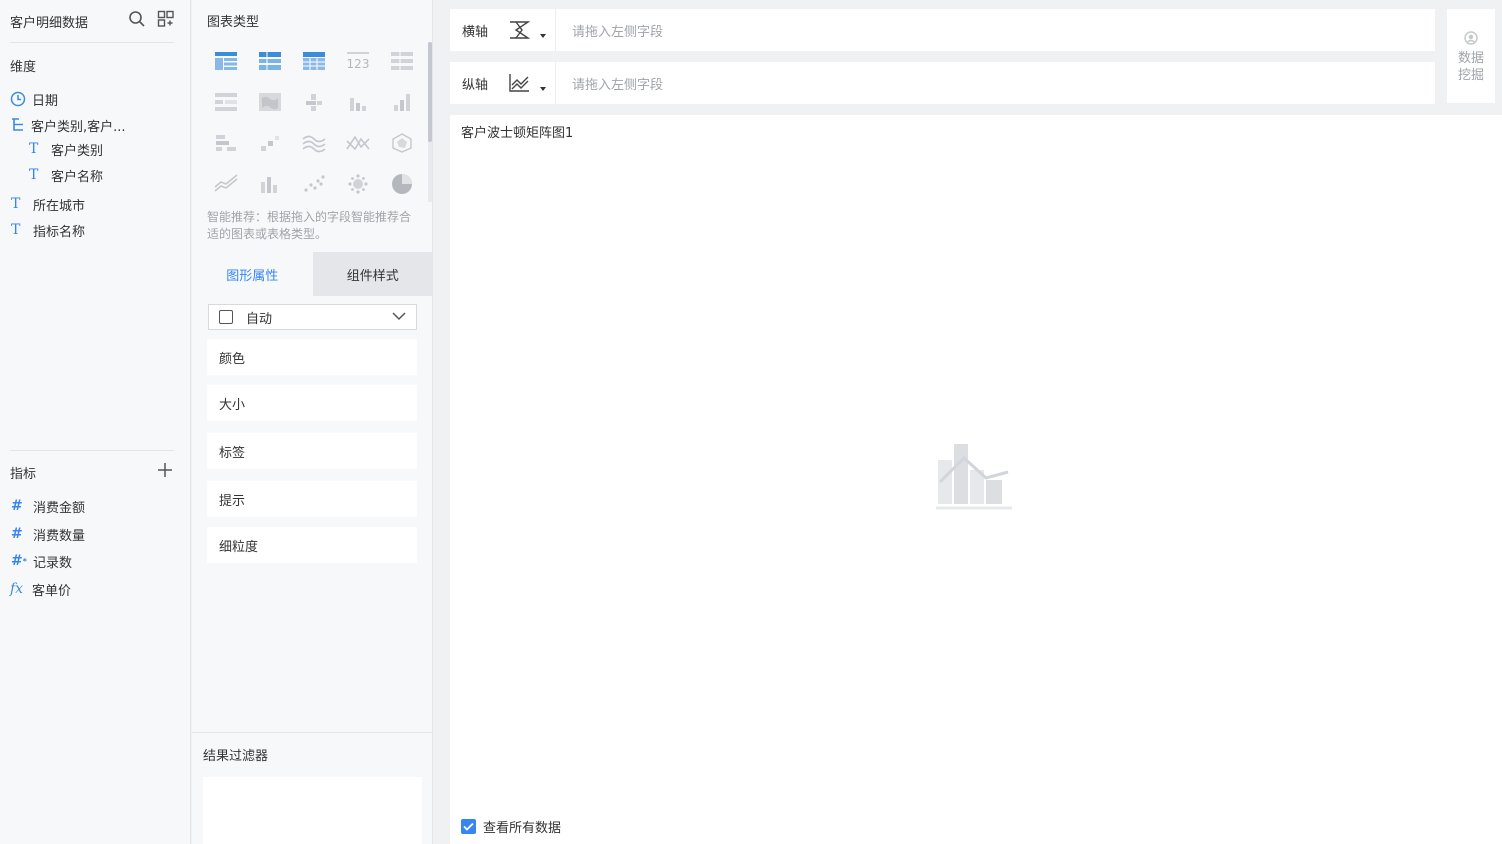 The width and height of the screenshot is (1502, 844). I want to click on column-chart-icon, so click(402, 101).